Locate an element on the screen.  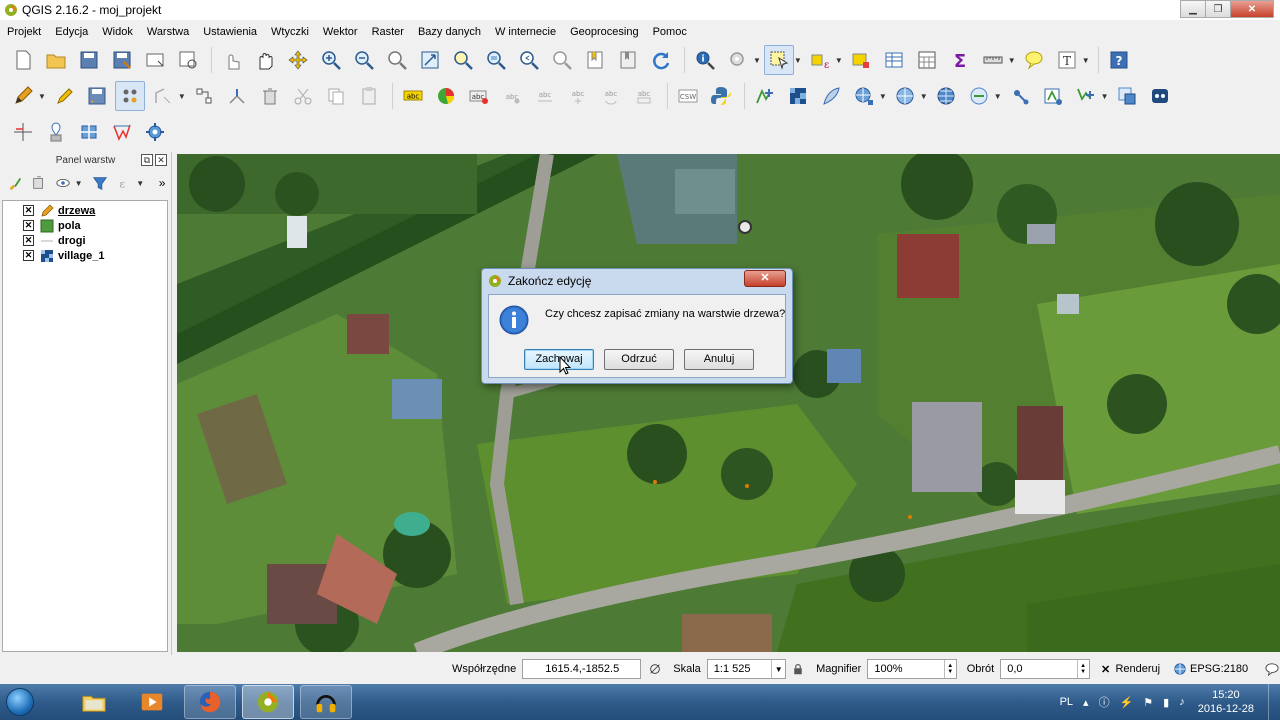
open-project-button is located at coordinates (56, 60).